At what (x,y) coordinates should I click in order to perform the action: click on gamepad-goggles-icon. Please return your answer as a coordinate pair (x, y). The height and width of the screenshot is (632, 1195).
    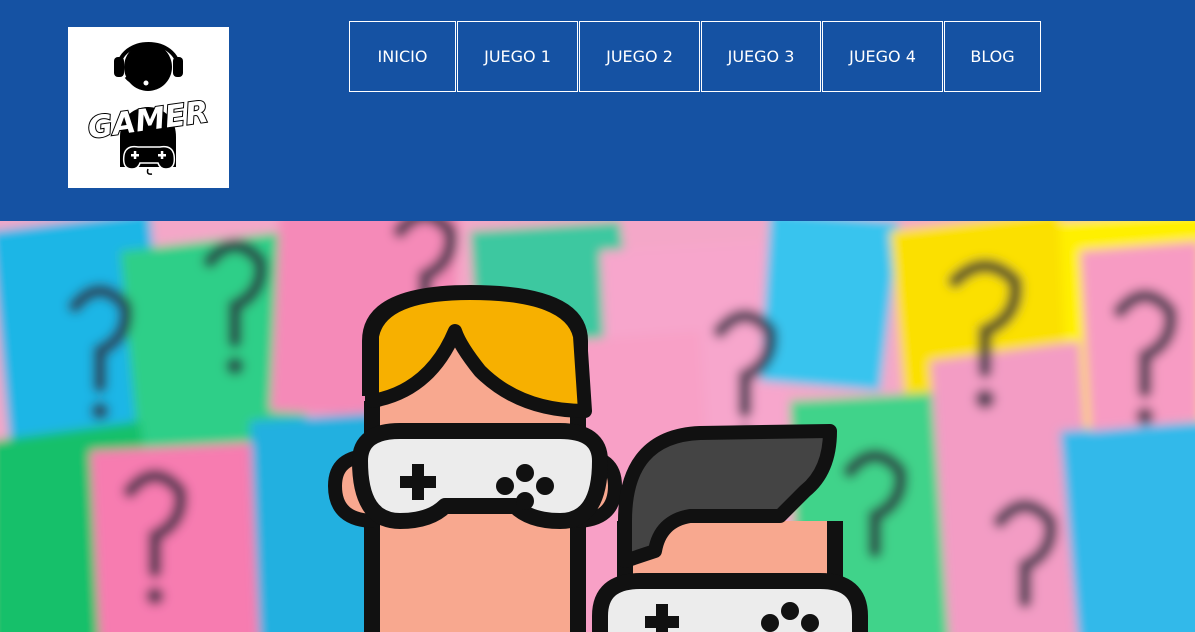
    Looking at the image, I should click on (480, 476).